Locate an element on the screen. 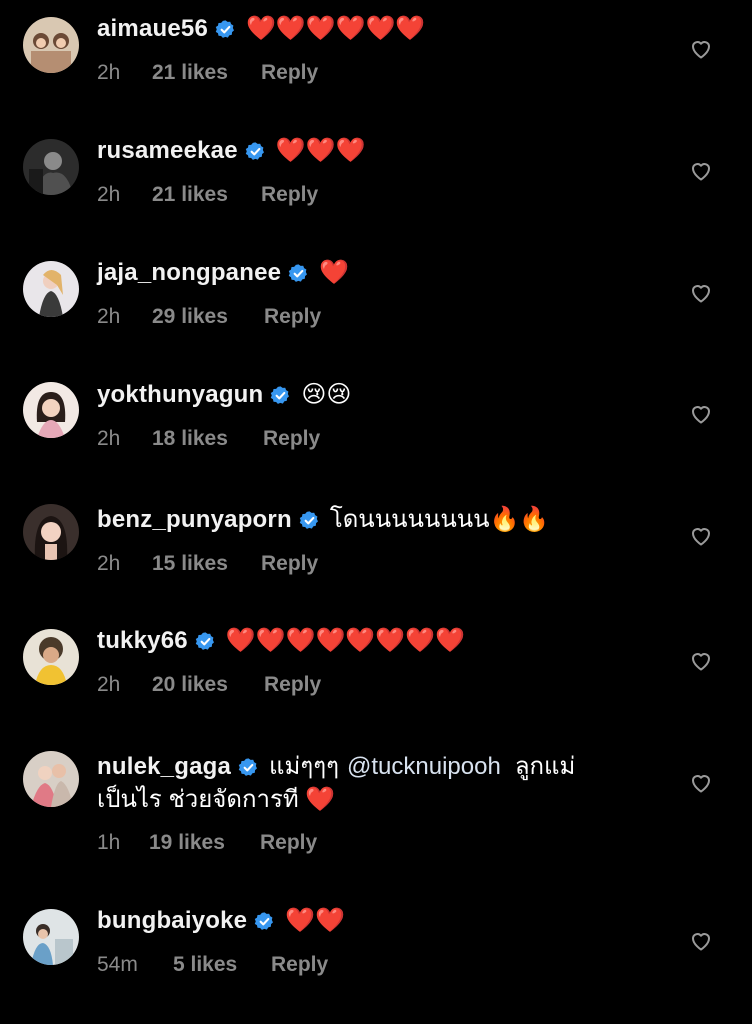 The height and width of the screenshot is (1024, 752). username: tukky66 is located at coordinates (142, 641).